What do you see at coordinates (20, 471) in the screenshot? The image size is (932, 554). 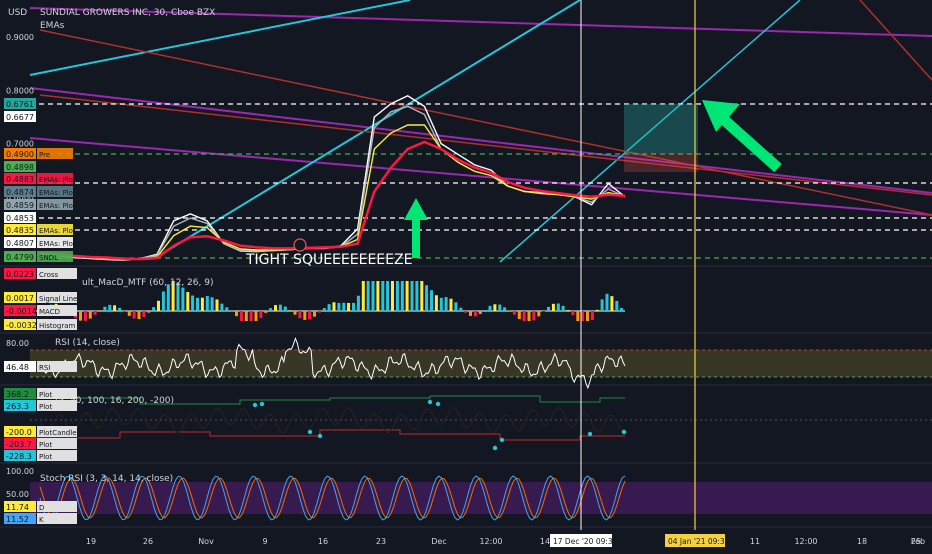 I see `stoch-y-tick: 100.00` at bounding box center [20, 471].